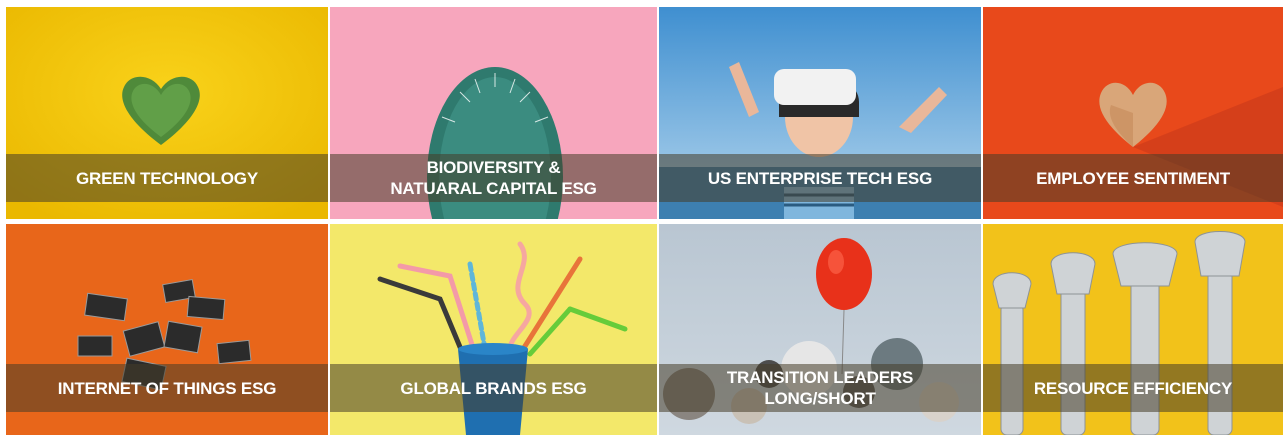  I want to click on tile-caption-band: EMPLOYEE SENTIMENT, so click(1133, 178).